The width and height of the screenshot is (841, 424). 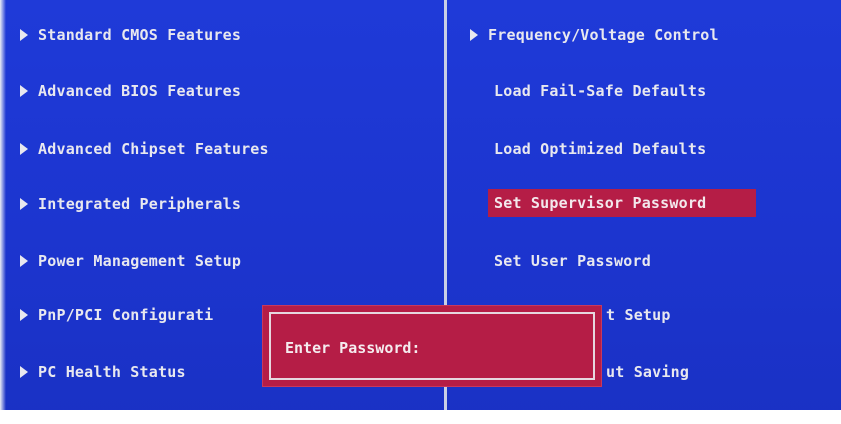 I want to click on menu-item-label: Set User Password, so click(x=572, y=261).